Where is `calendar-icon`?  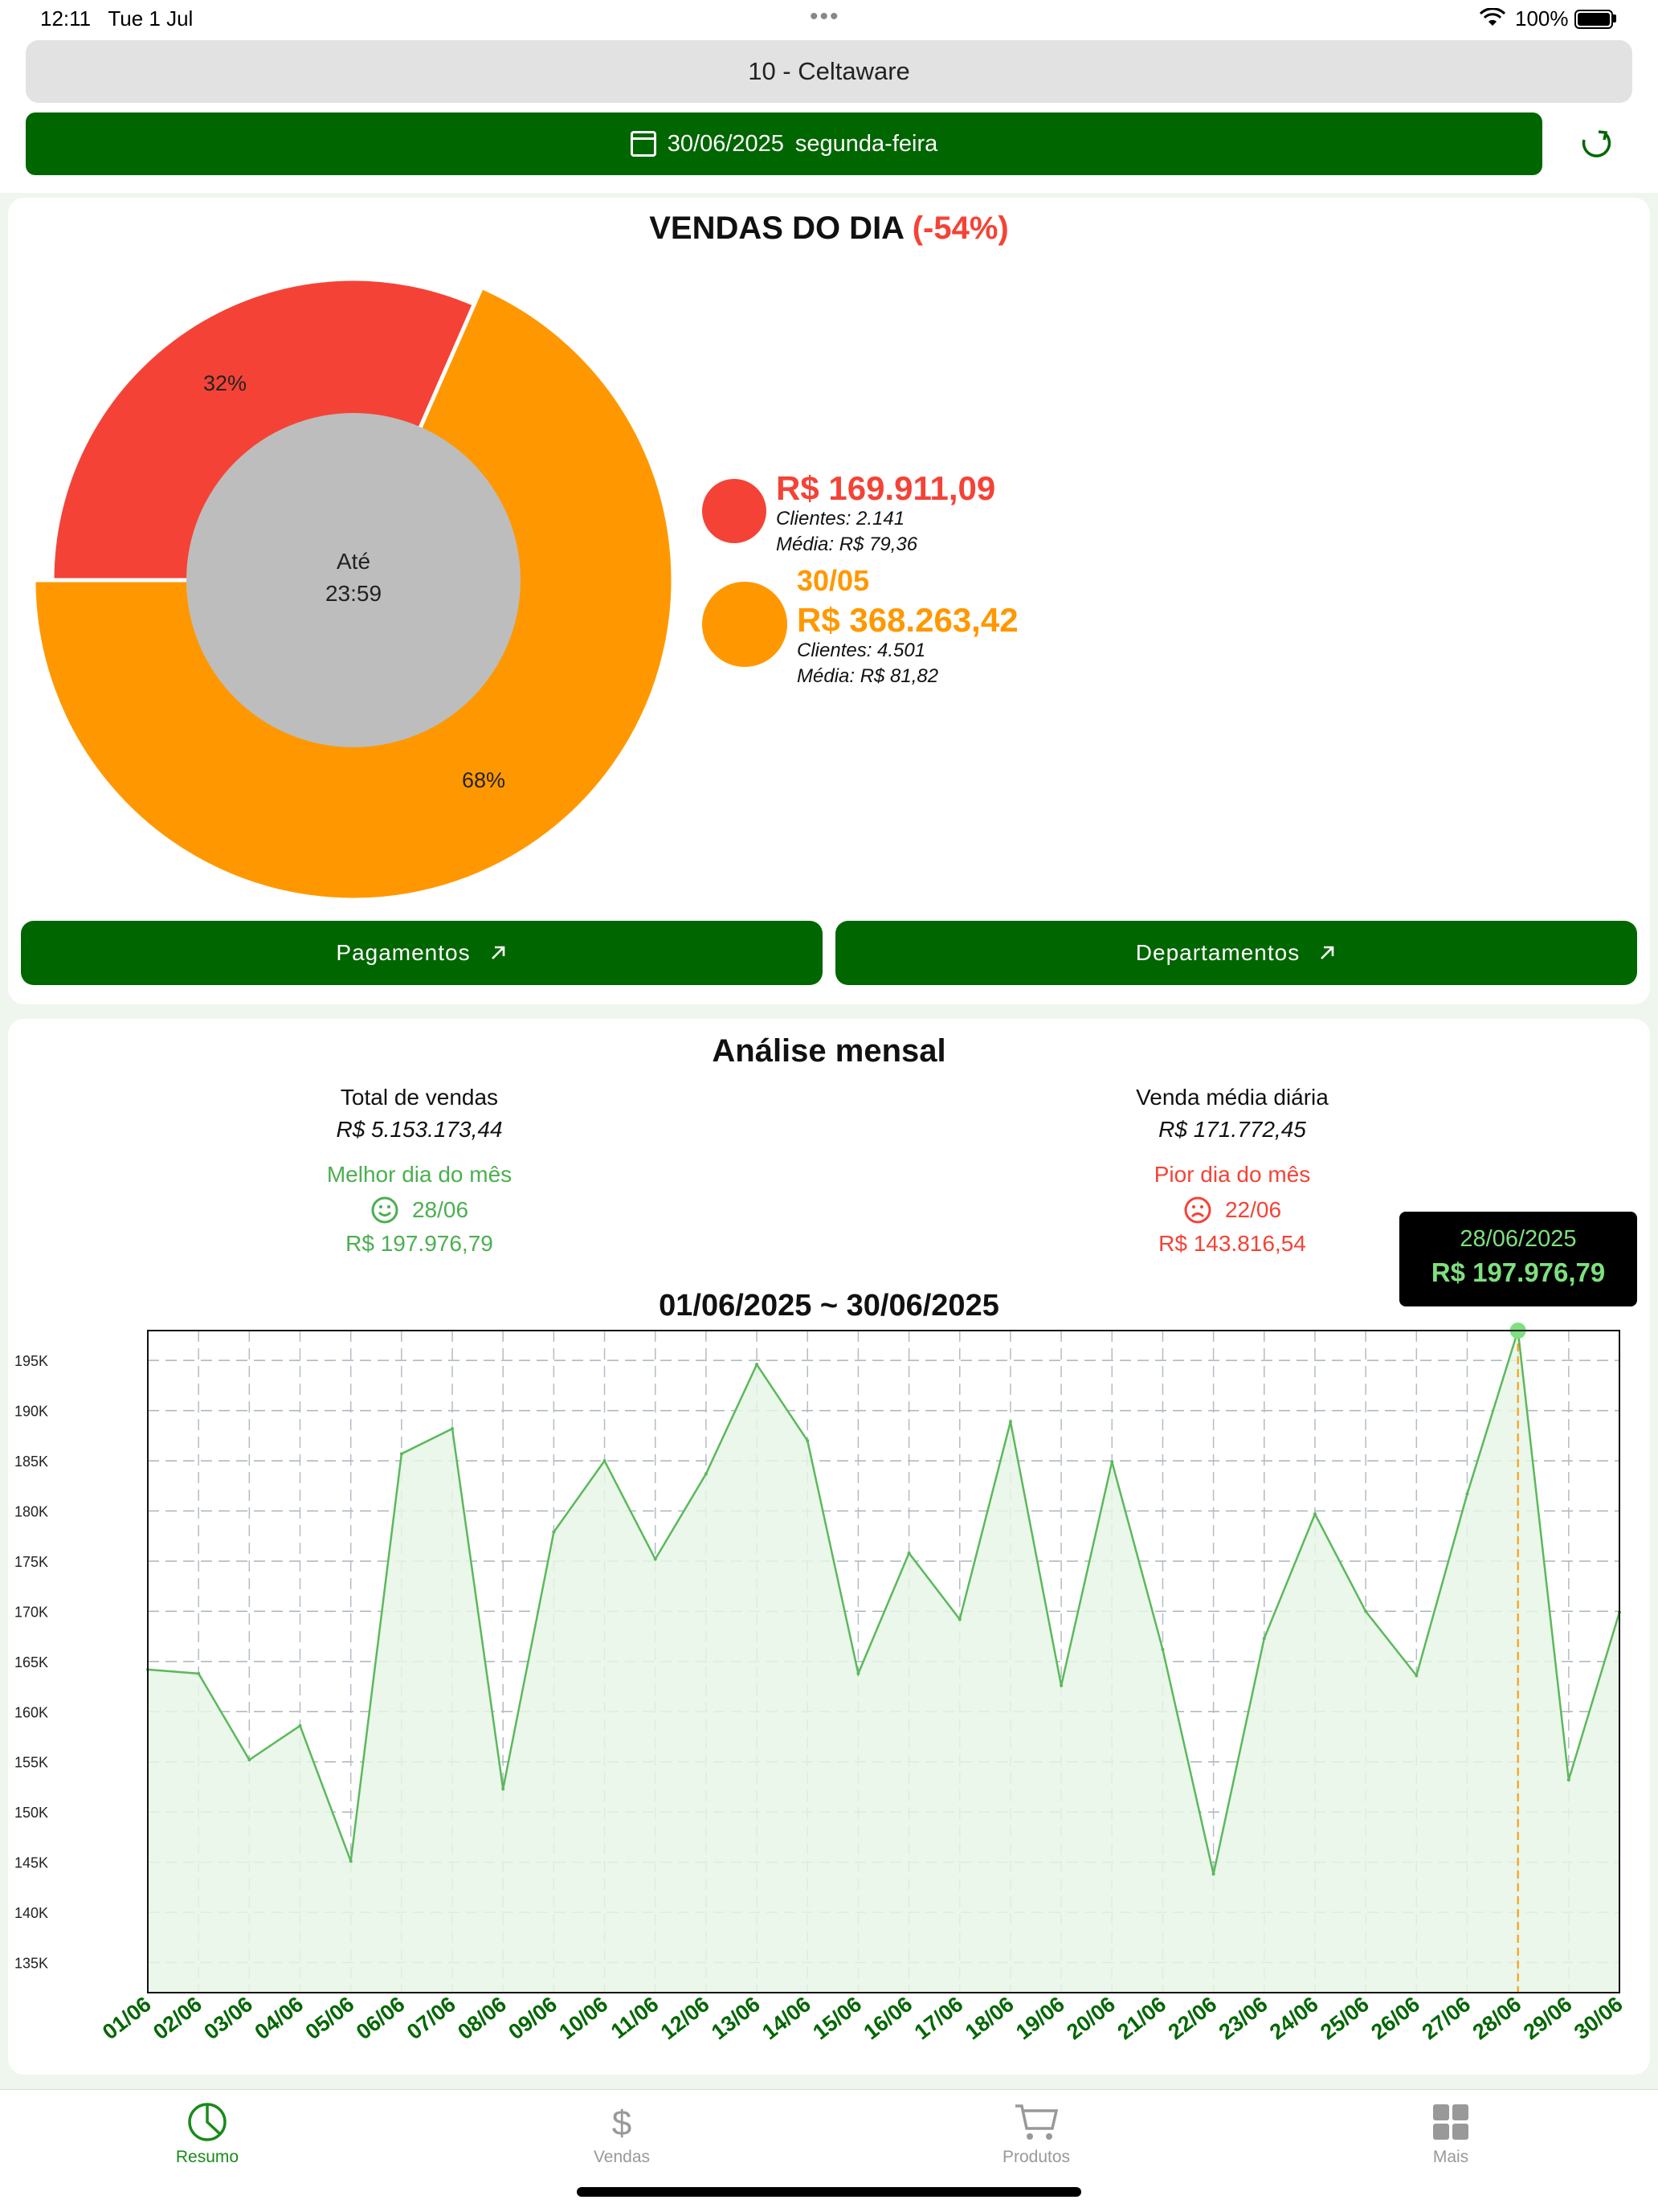
calendar-icon is located at coordinates (643, 144).